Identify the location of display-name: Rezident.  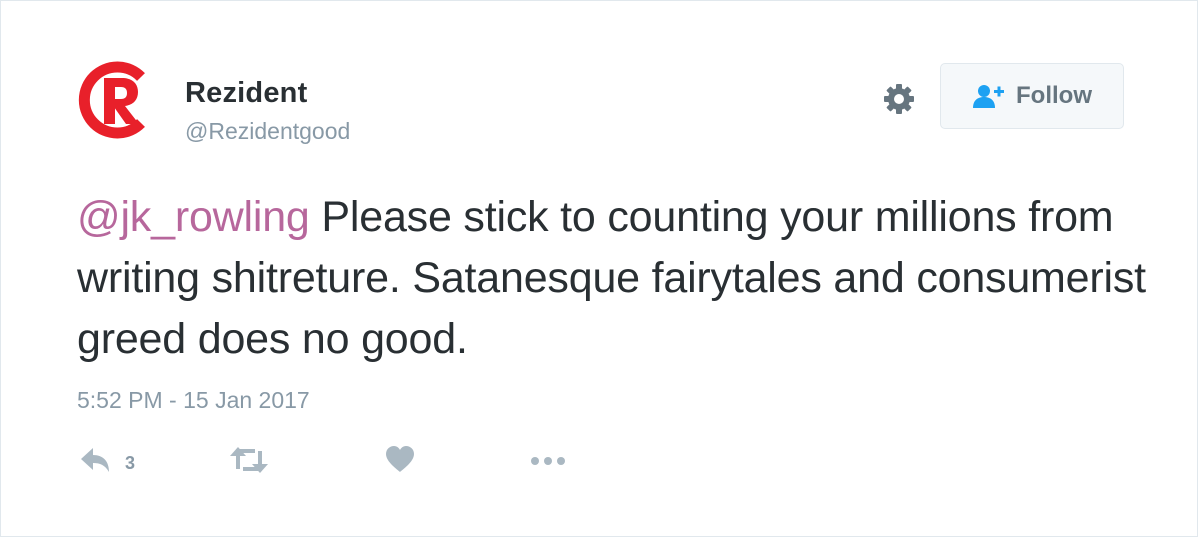
(246, 93).